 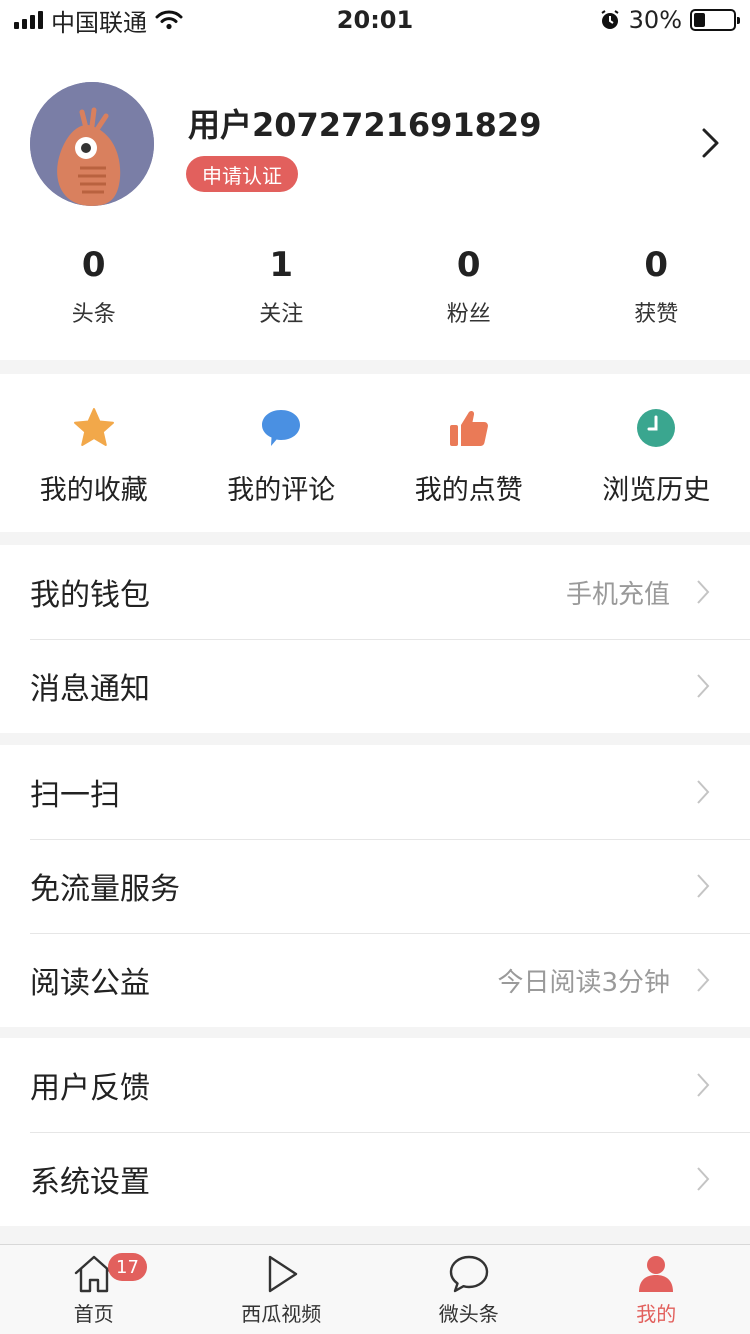 I want to click on menu-right: 手机充值, so click(x=638, y=592).